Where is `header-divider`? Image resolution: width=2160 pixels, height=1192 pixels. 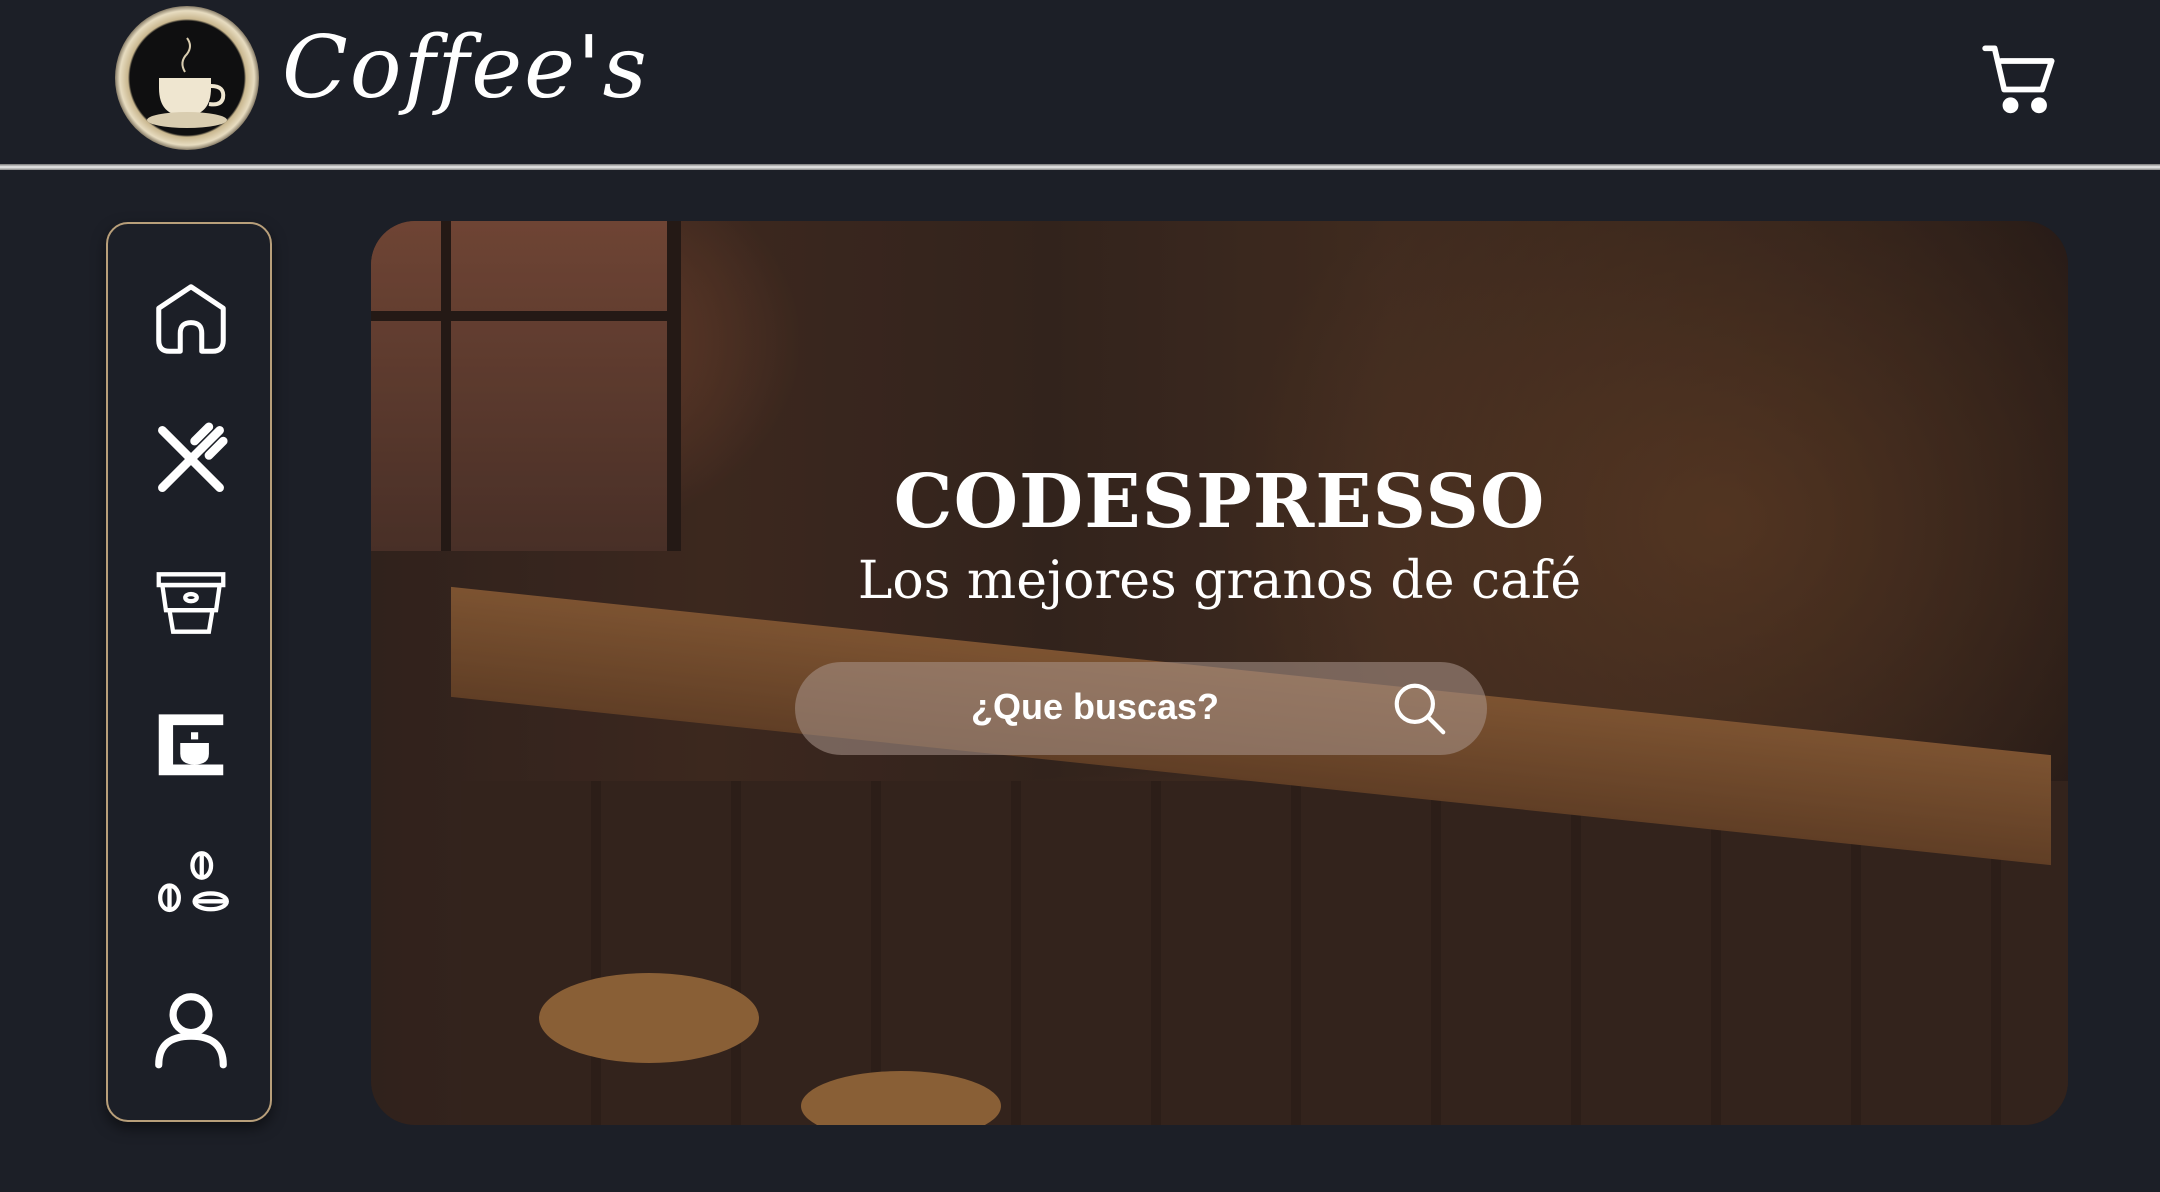
header-divider is located at coordinates (1080, 167).